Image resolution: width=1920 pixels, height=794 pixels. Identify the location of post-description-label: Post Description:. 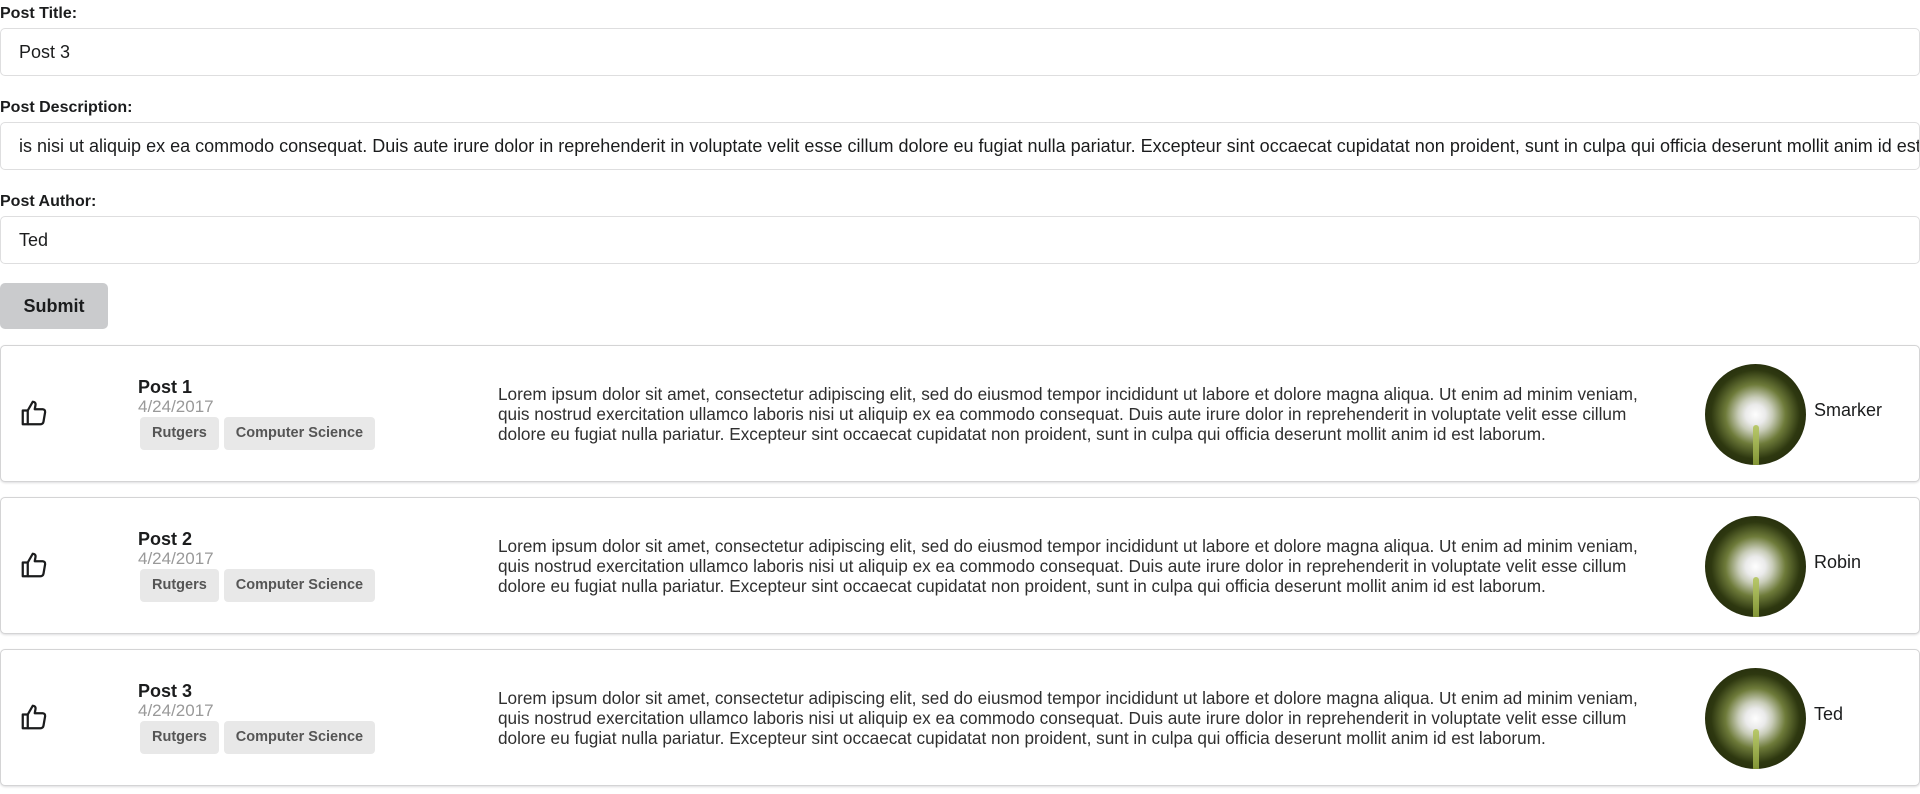
(66, 107).